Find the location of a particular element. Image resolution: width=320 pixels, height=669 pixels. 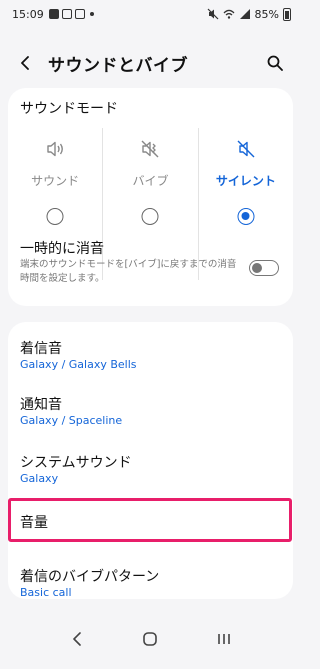

temporary-mute-description: 端末のサウンドモードを[バイブ]に戻すまでの消音時間を設定します。 is located at coordinates (128, 271).